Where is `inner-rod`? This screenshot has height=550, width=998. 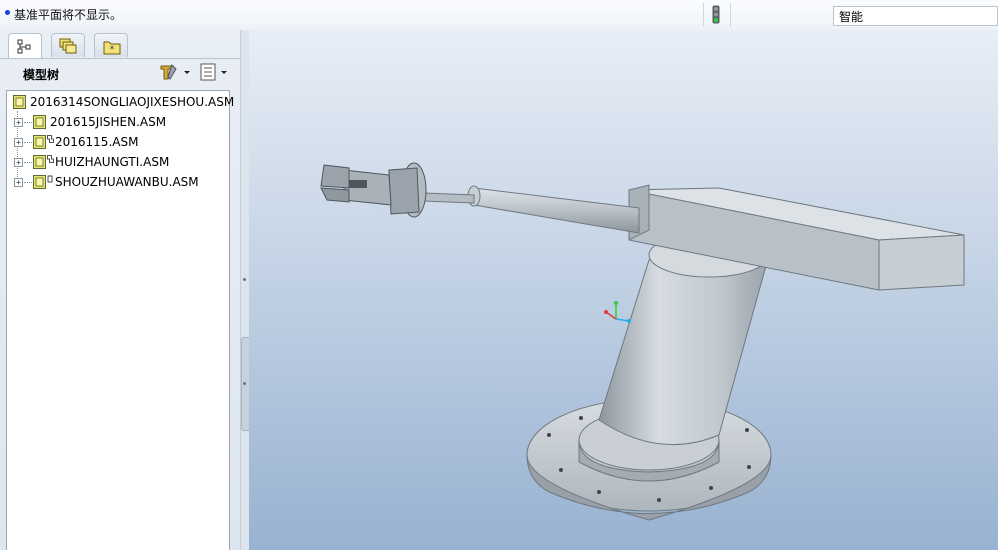
inner-rod is located at coordinates (449, 198).